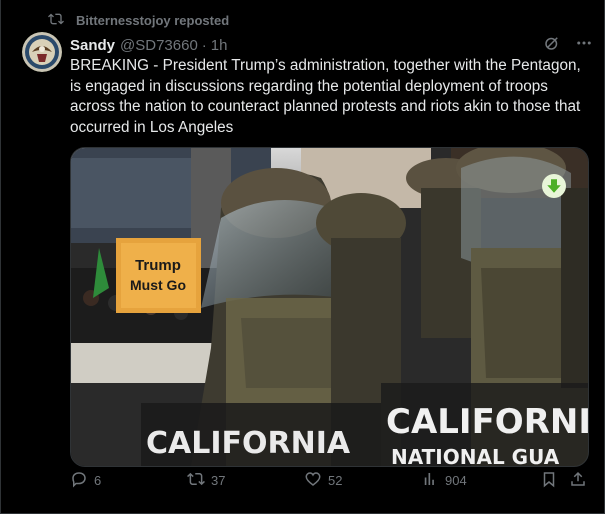  What do you see at coordinates (199, 480) in the screenshot?
I see `repost-action-icon` at bounding box center [199, 480].